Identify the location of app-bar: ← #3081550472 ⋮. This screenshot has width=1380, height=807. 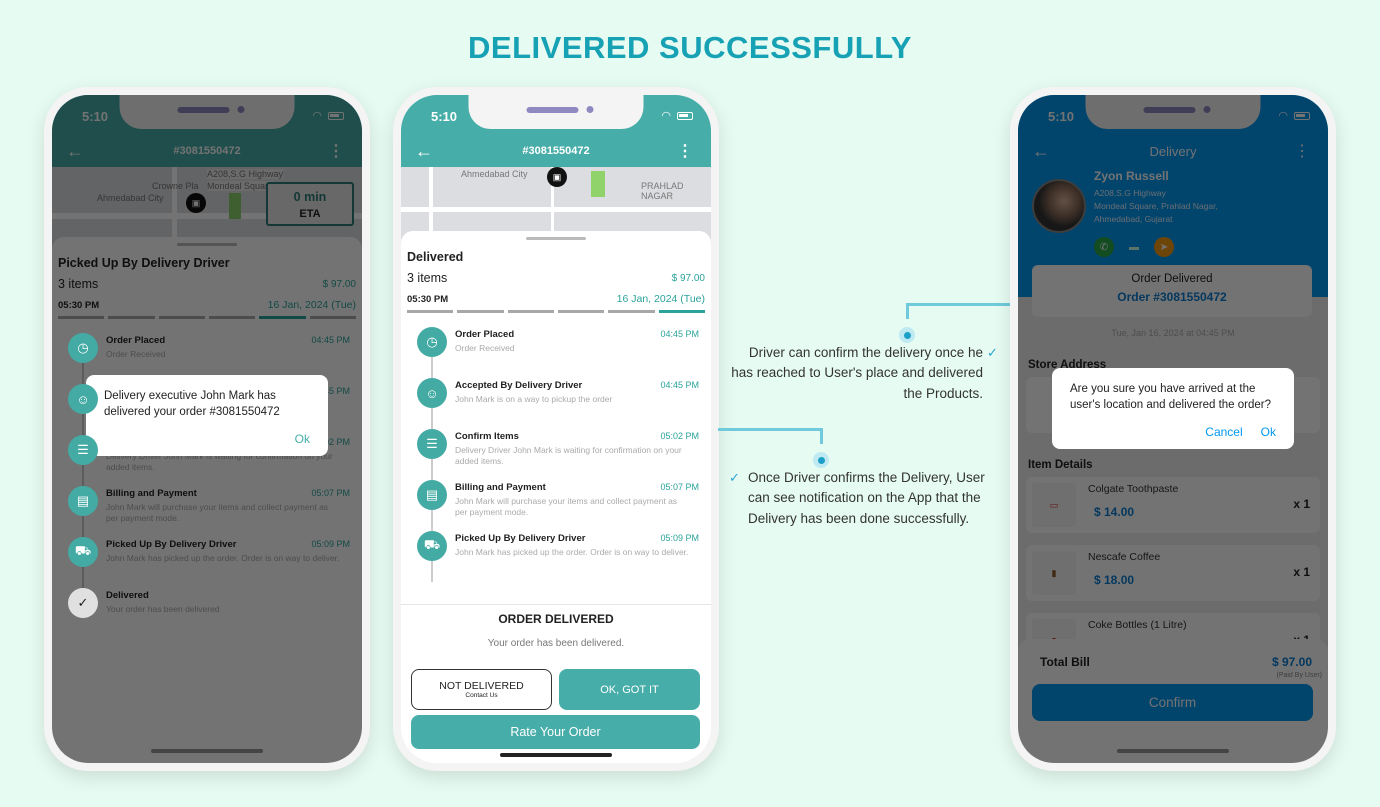
(556, 151).